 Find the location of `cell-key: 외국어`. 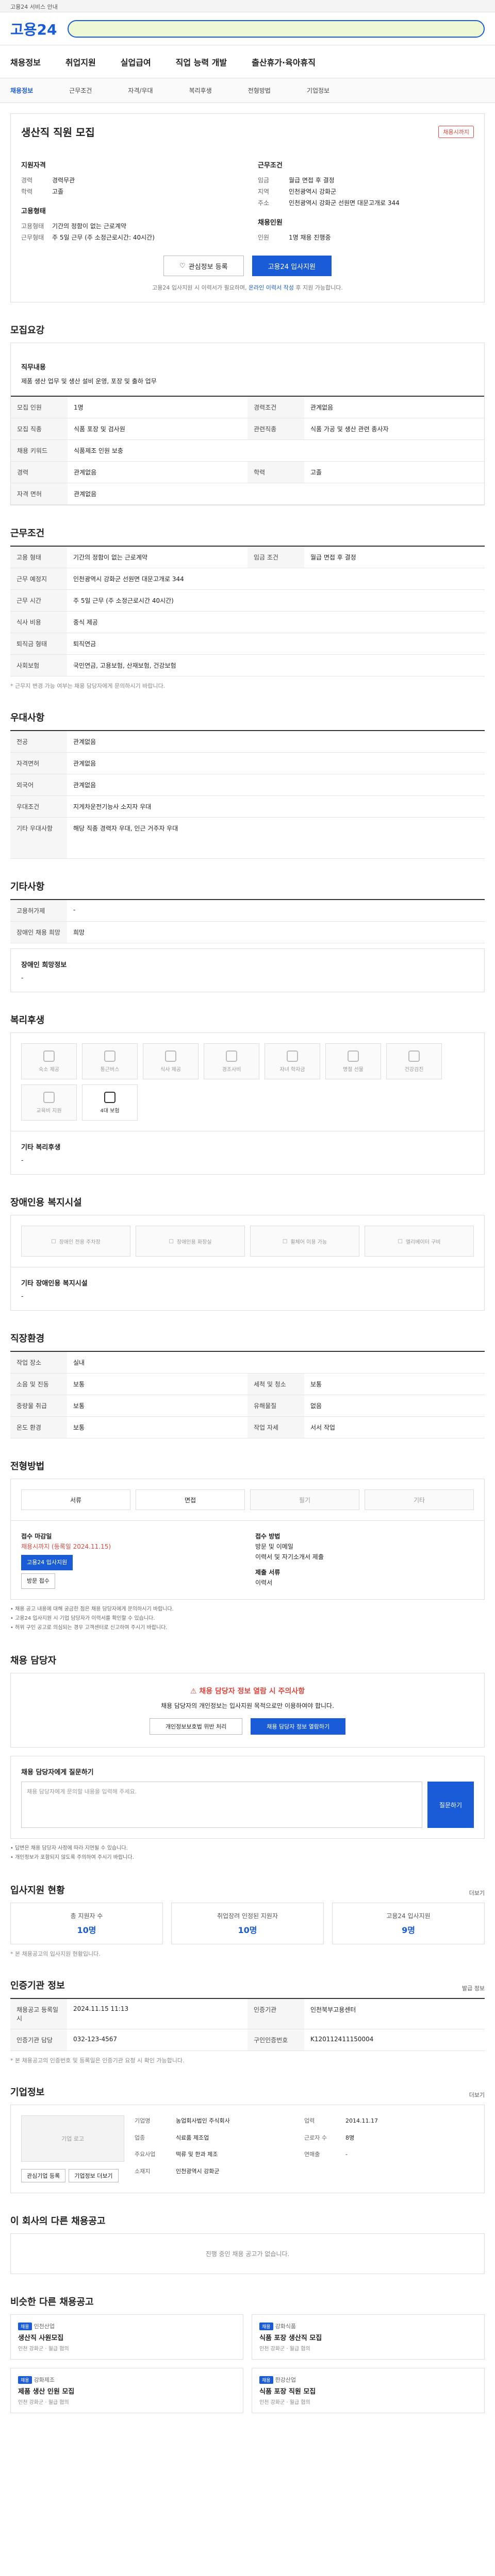

cell-key: 외국어 is located at coordinates (38, 785).